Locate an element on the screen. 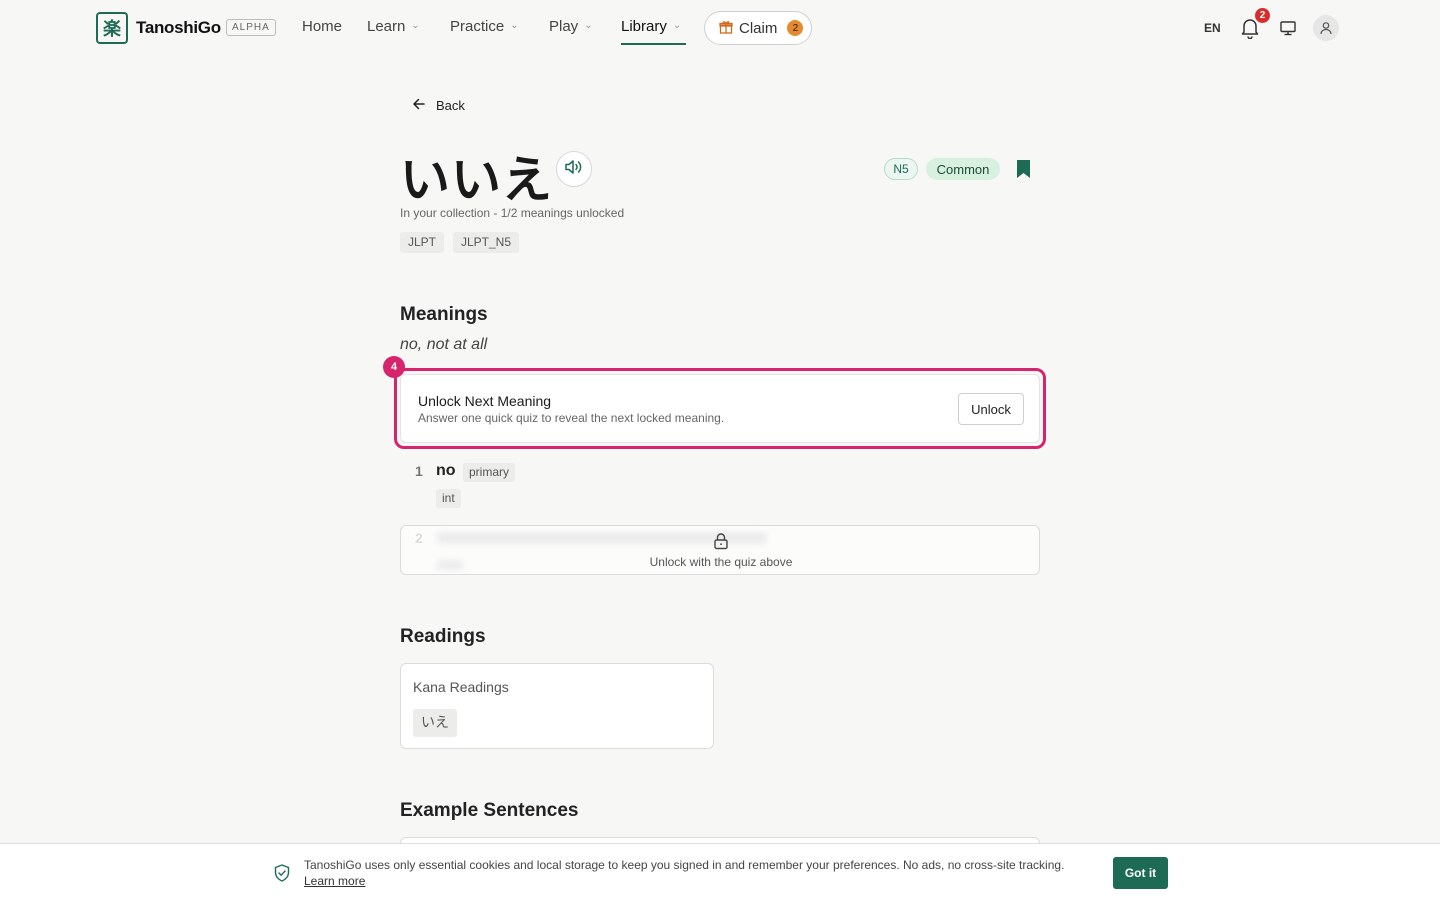 This screenshot has height=900, width=1440. nav-learn: Learn ⌄ is located at coordinates (393, 26).